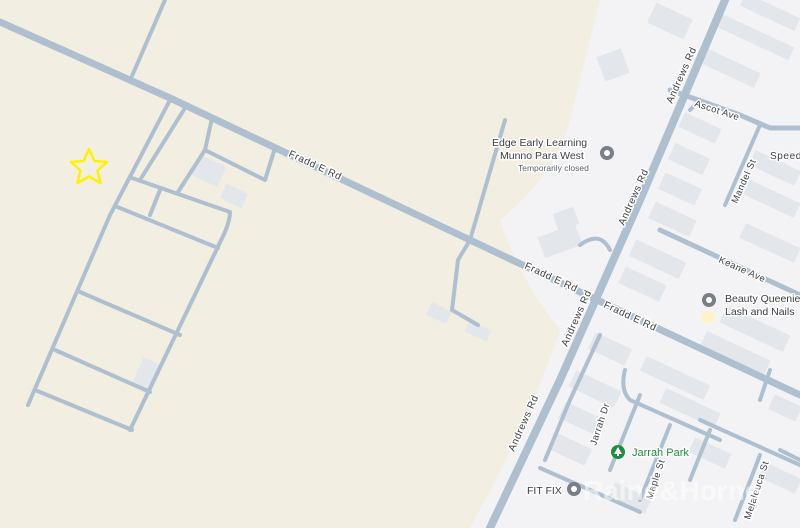  What do you see at coordinates (660, 453) in the screenshot?
I see `poi-jarrah-park-name: Jarrah Park` at bounding box center [660, 453].